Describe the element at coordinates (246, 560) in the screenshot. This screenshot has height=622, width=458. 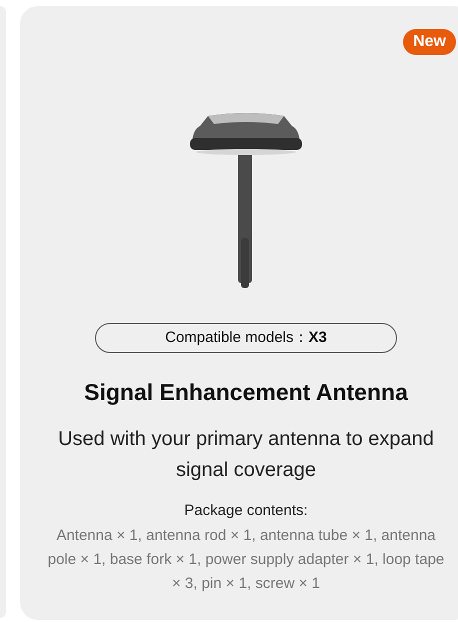
I see `package-contents: Antenna × 1, antenna rod × 1, antenna tube × 1, antenna pole × 1, base fork × 1, power supply adapter × 1, loop tape × 3, pin × 1, screw × 1` at that location.